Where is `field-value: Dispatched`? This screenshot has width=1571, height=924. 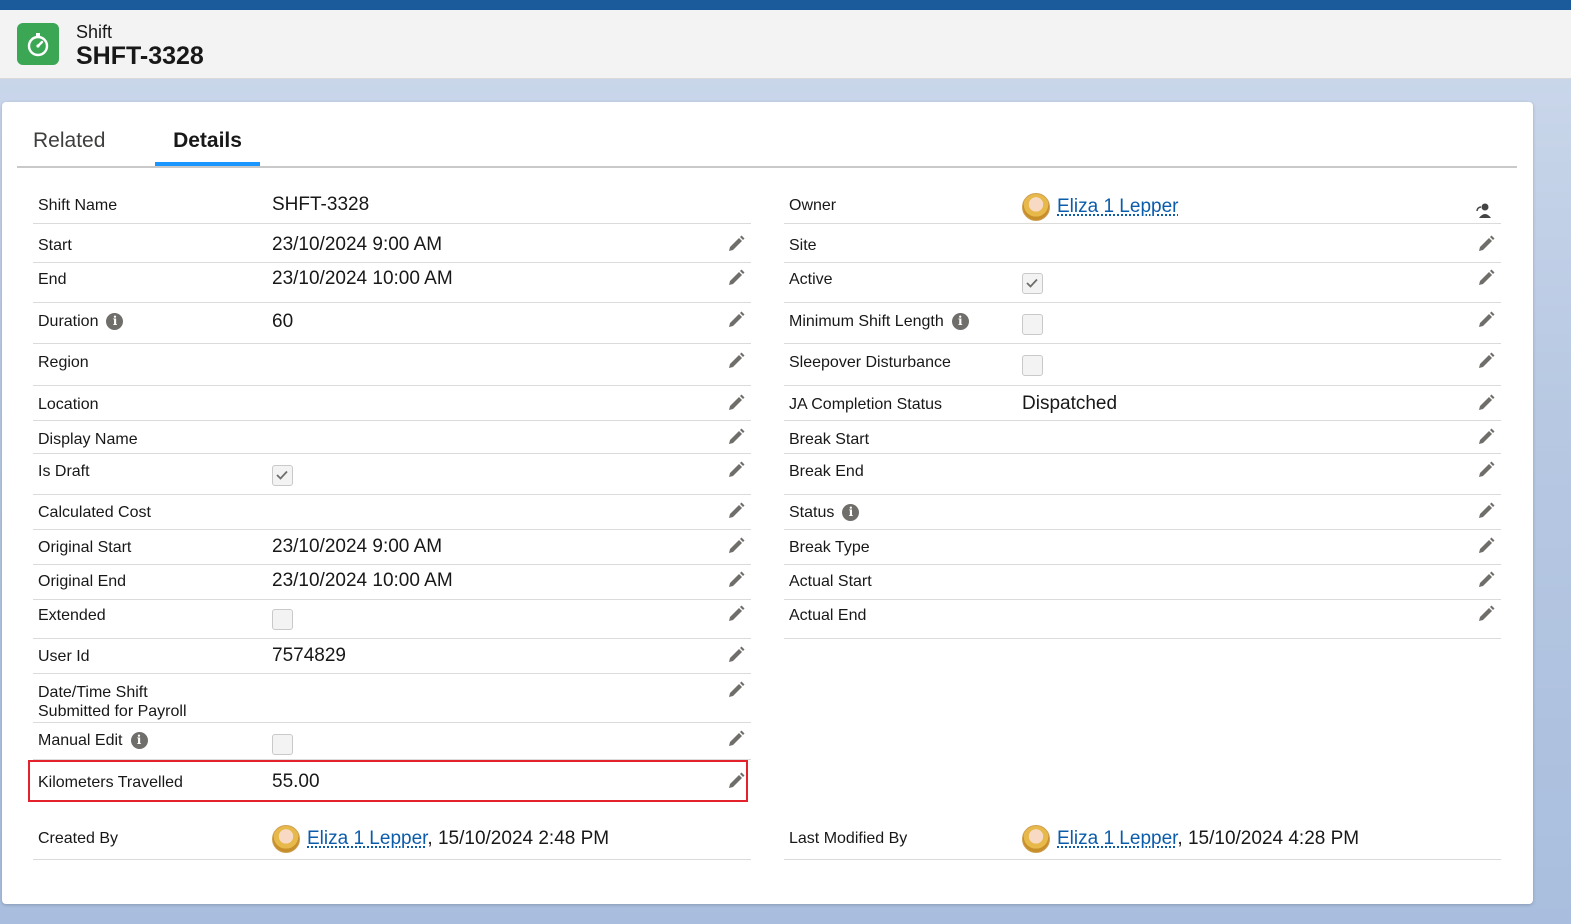 field-value: Dispatched is located at coordinates (1070, 403).